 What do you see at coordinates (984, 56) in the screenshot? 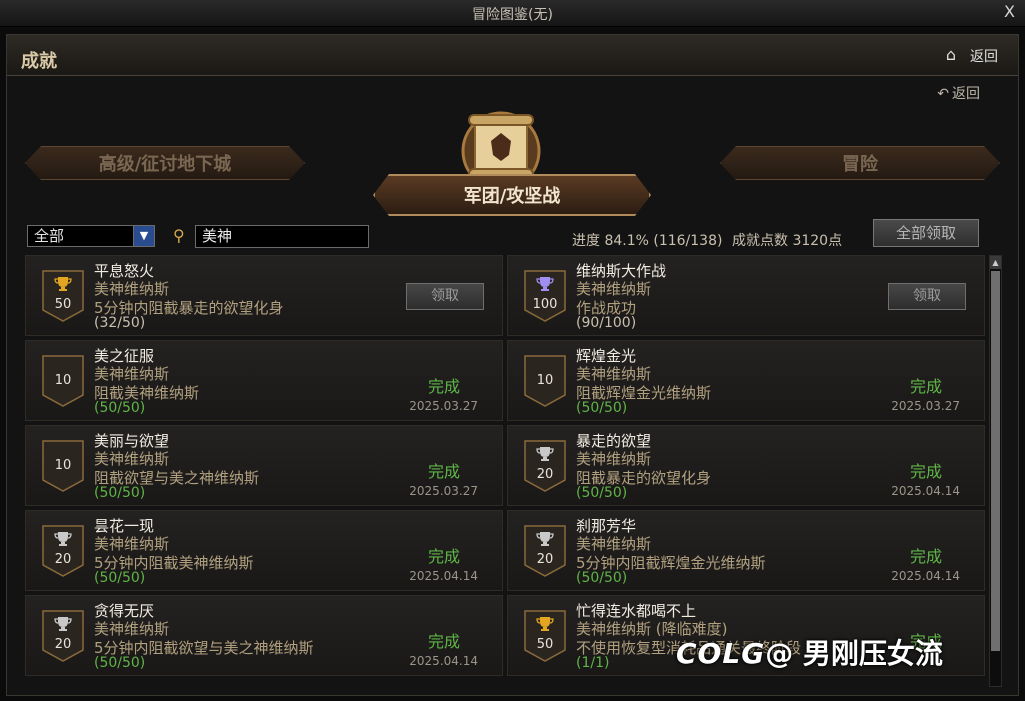
I see `header-back-button: 返回` at bounding box center [984, 56].